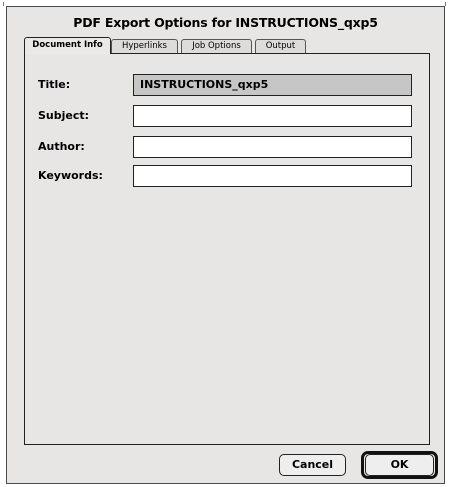  What do you see at coordinates (70, 175) in the screenshot?
I see `keywords-label: Keywords:` at bounding box center [70, 175].